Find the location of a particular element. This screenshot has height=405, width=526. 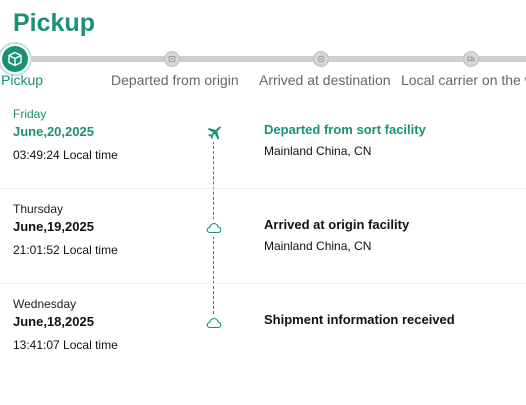

event-title: Arrived at origin facility is located at coordinates (337, 224).